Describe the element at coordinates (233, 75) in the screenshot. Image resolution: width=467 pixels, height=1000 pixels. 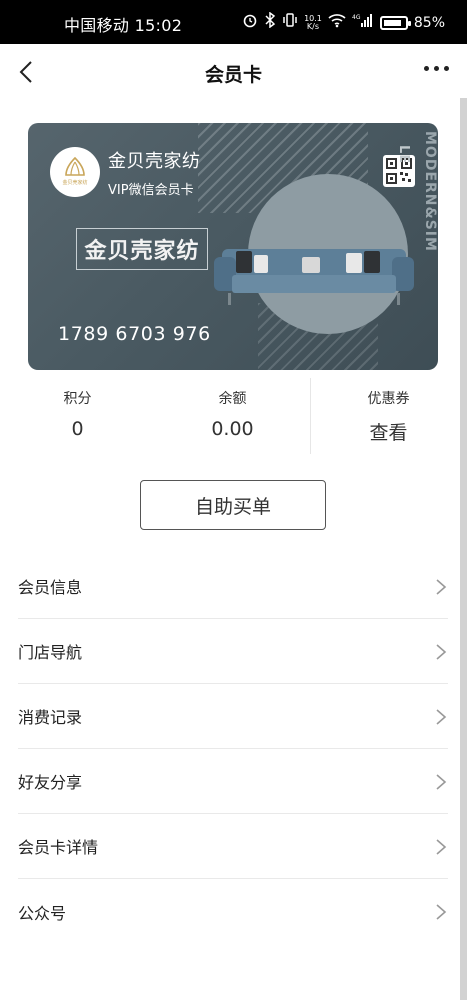
I see `page-title: 会员卡` at that location.